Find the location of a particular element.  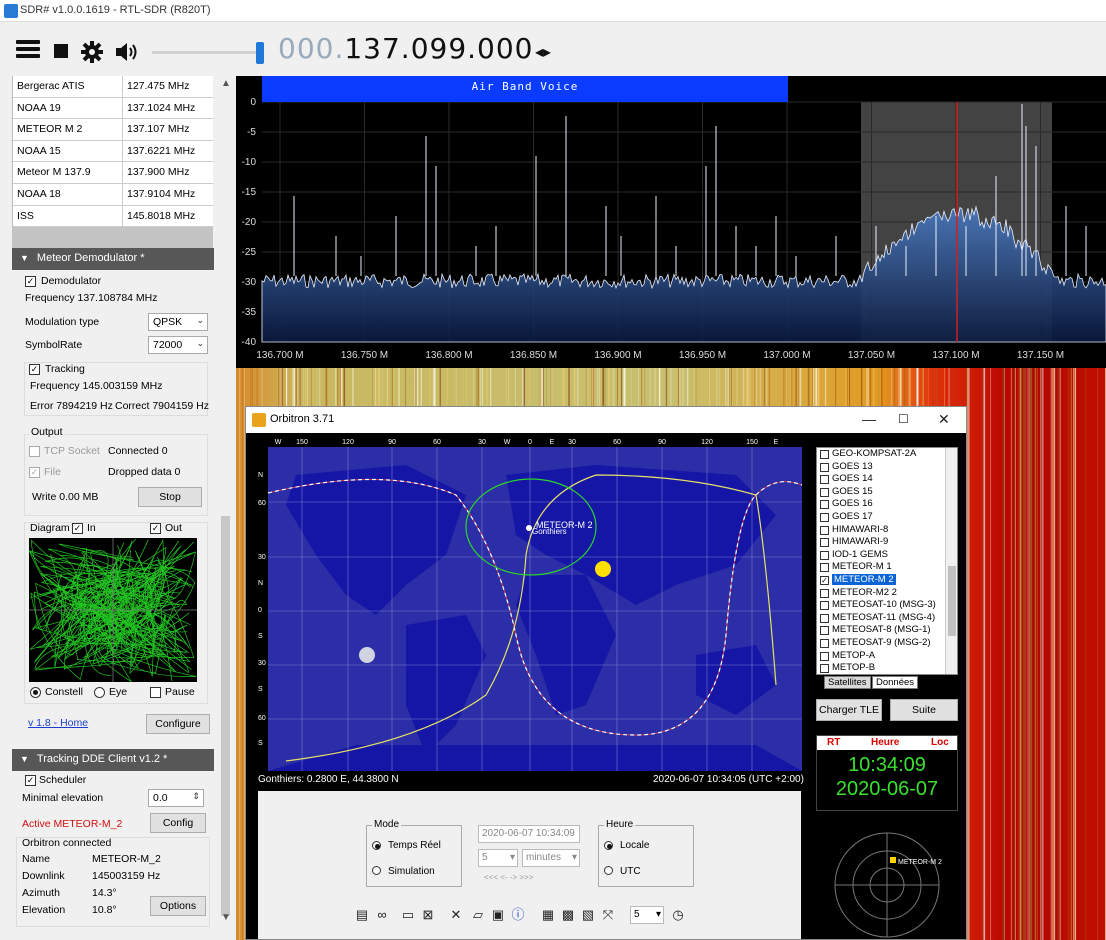

satellite-list-item: GOES 13 is located at coordinates (887, 467).